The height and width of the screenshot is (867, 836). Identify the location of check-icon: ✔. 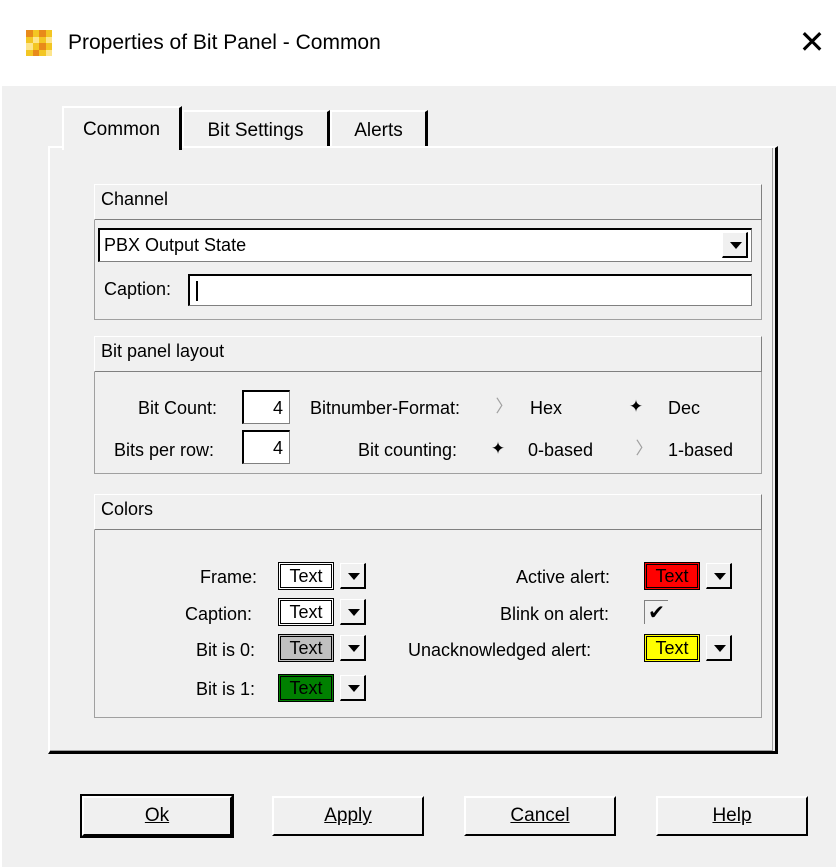
(656, 613).